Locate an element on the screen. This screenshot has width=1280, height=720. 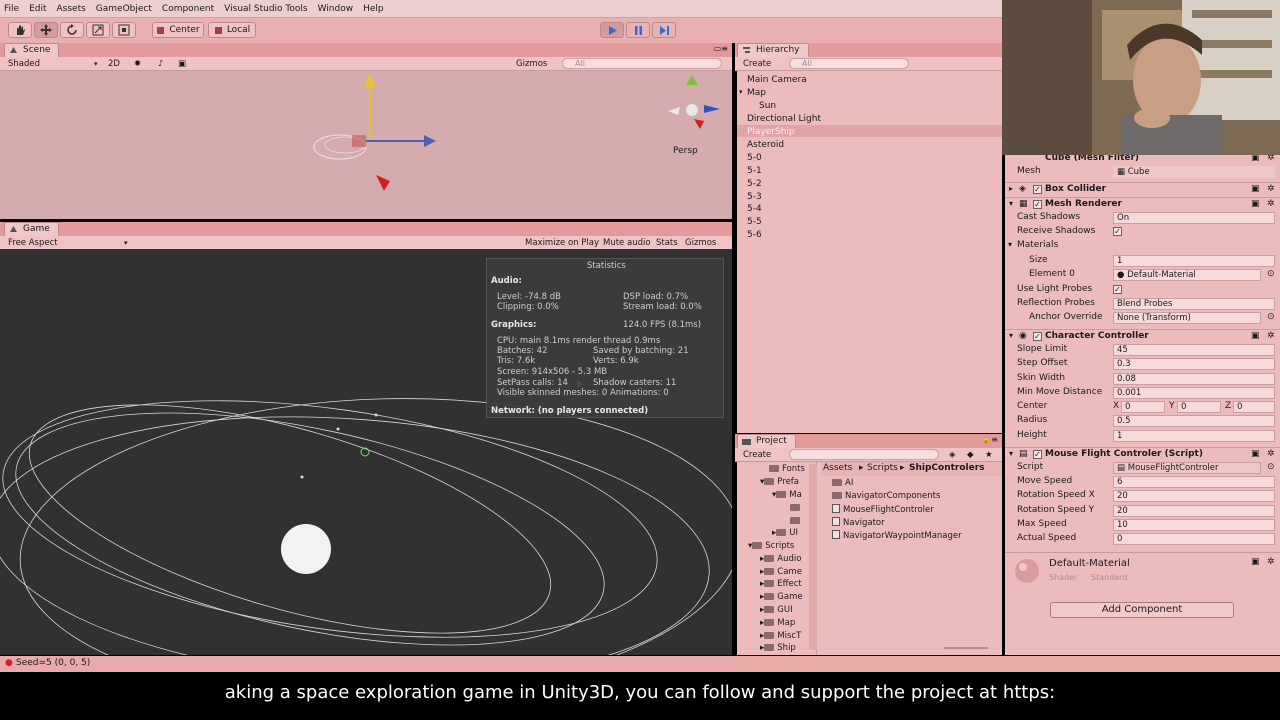
tab-project: Project is located at coordinates (766, 441).